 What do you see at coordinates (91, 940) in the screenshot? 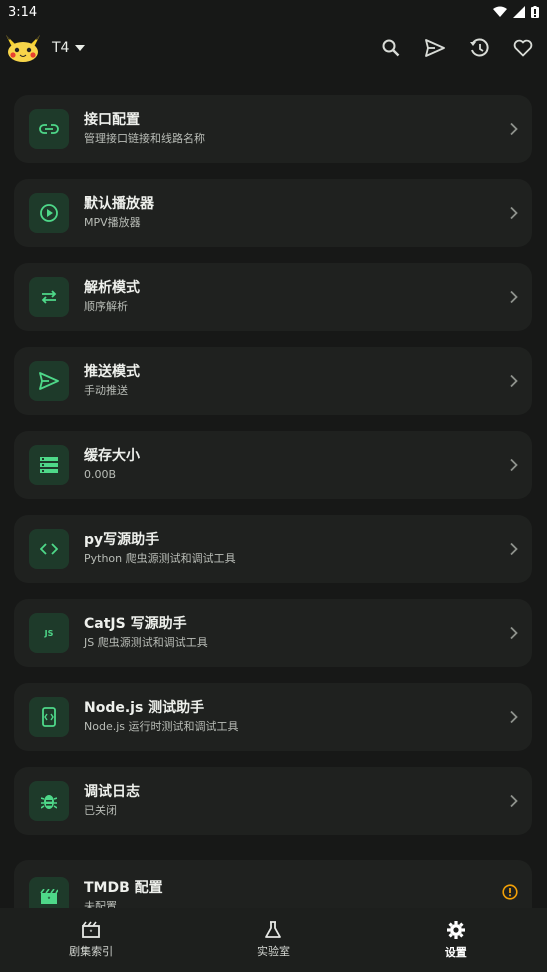
I see `nav-item-episode-index: 剧集索引` at bounding box center [91, 940].